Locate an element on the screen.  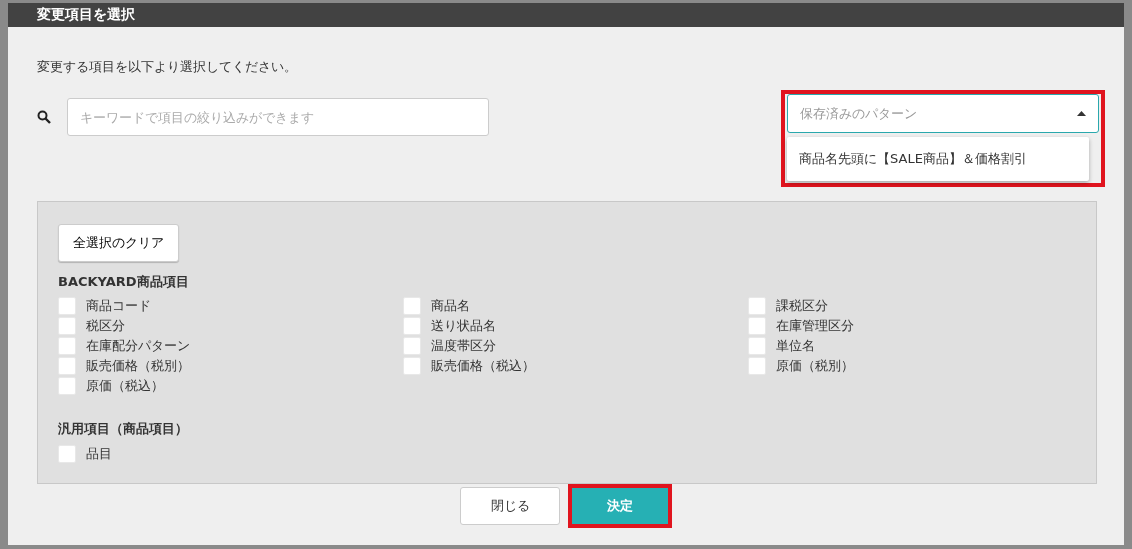
checkbox-label: 送り状品名 is located at coordinates (463, 326).